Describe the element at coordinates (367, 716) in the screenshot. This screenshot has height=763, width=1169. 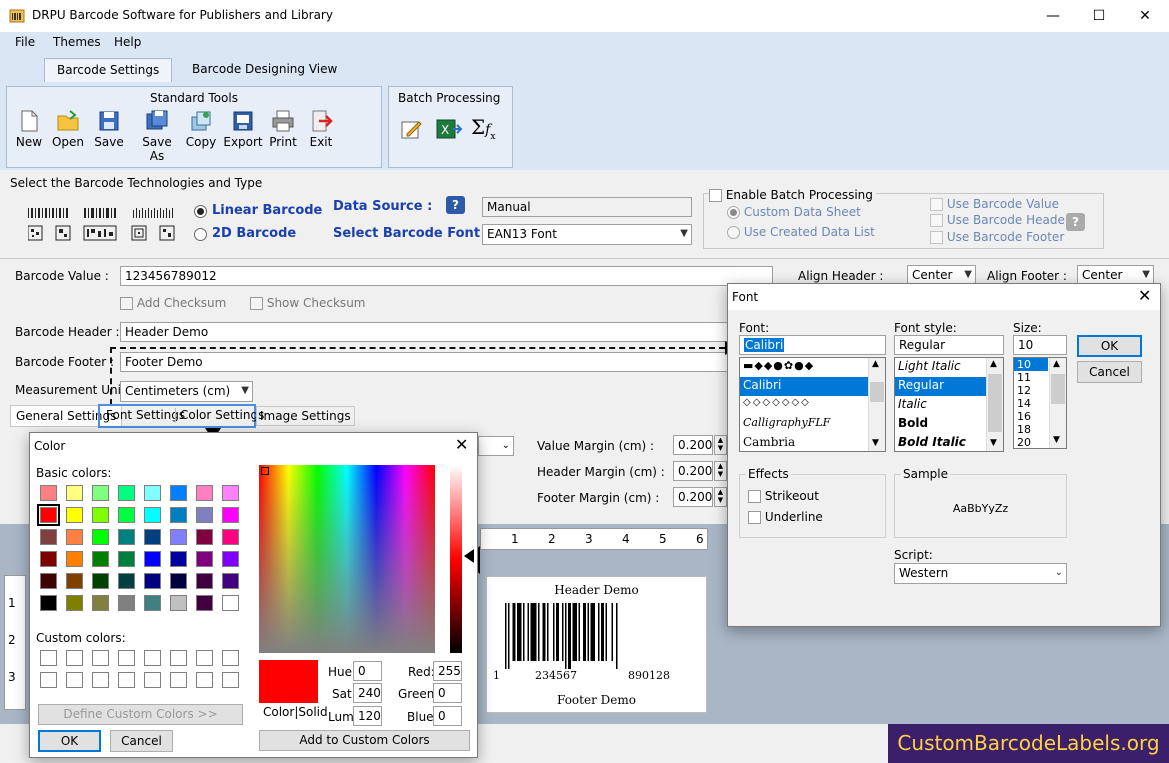
I see `lum-input: 120` at that location.